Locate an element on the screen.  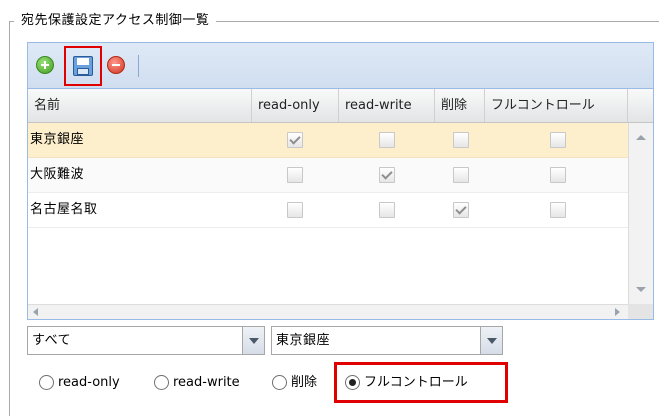
toolbar-separator is located at coordinates (138, 66).